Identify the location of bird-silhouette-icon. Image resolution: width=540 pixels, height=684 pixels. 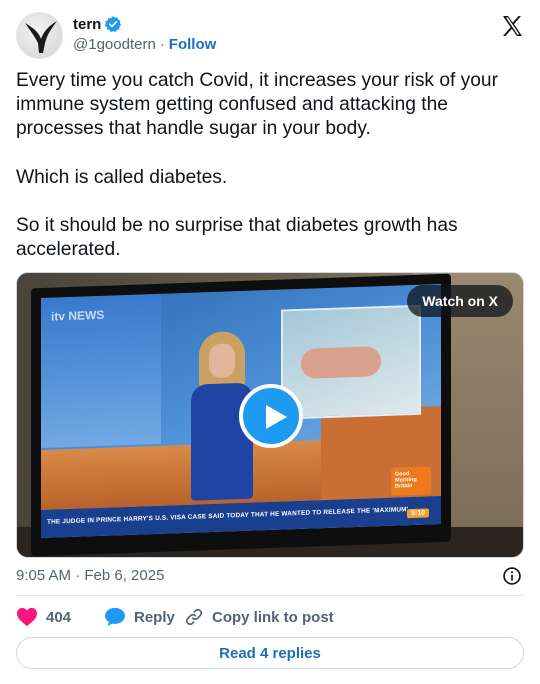
(41, 37).